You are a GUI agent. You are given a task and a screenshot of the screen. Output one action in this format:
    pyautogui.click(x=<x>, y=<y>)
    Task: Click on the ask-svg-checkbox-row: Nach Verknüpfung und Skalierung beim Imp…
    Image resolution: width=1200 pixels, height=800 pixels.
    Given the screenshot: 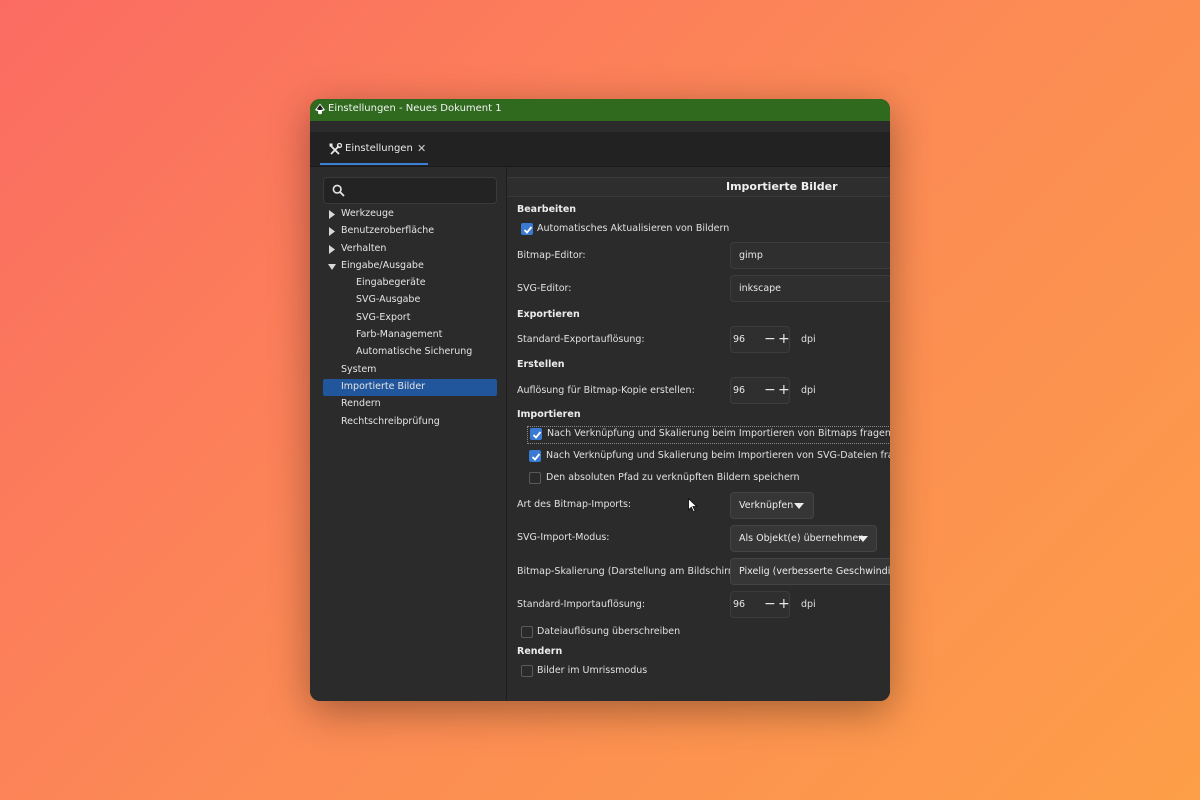 What is the action you would take?
    pyautogui.click(x=709, y=457)
    